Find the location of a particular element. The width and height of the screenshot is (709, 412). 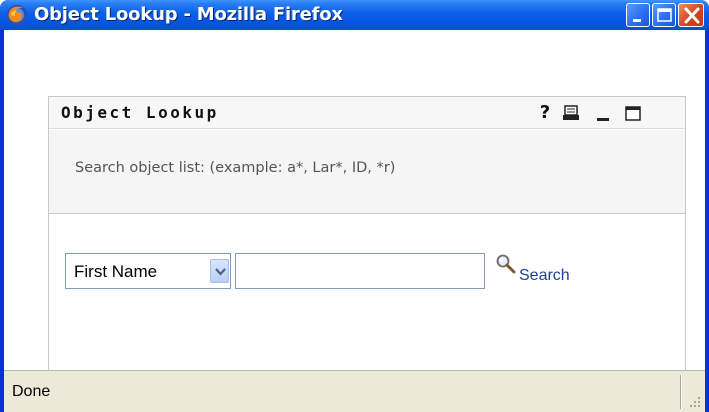

help-button: ? is located at coordinates (545, 113).